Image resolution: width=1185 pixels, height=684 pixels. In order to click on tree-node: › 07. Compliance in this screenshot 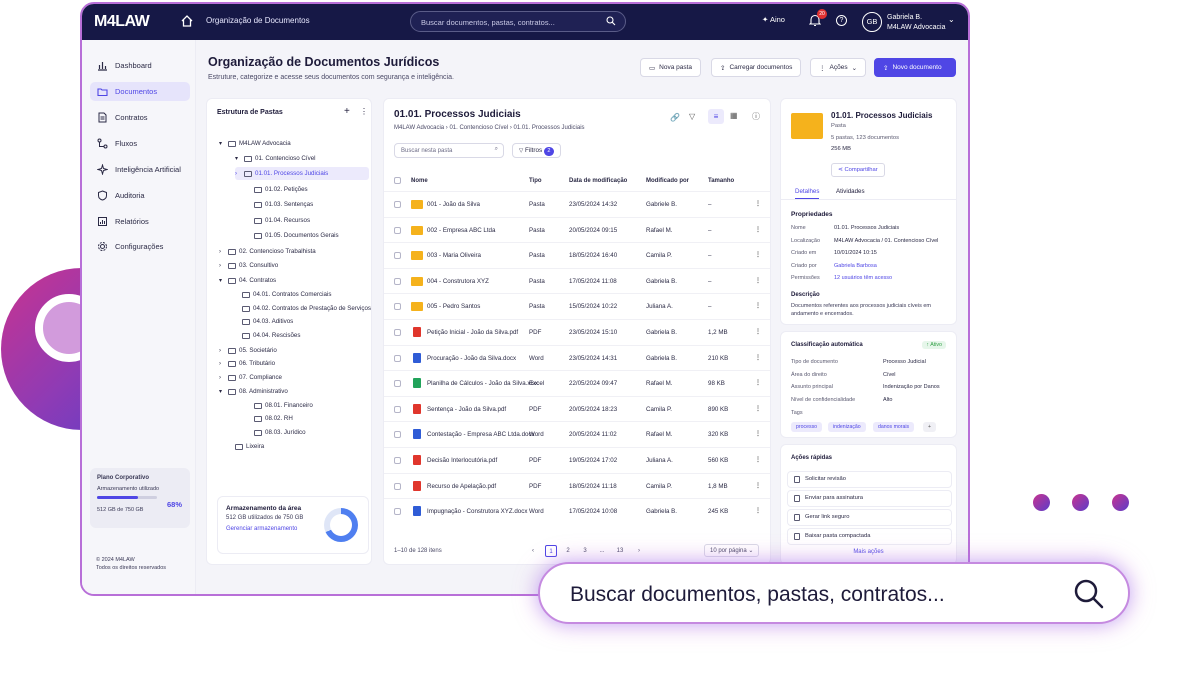, I will do `click(250, 377)`.